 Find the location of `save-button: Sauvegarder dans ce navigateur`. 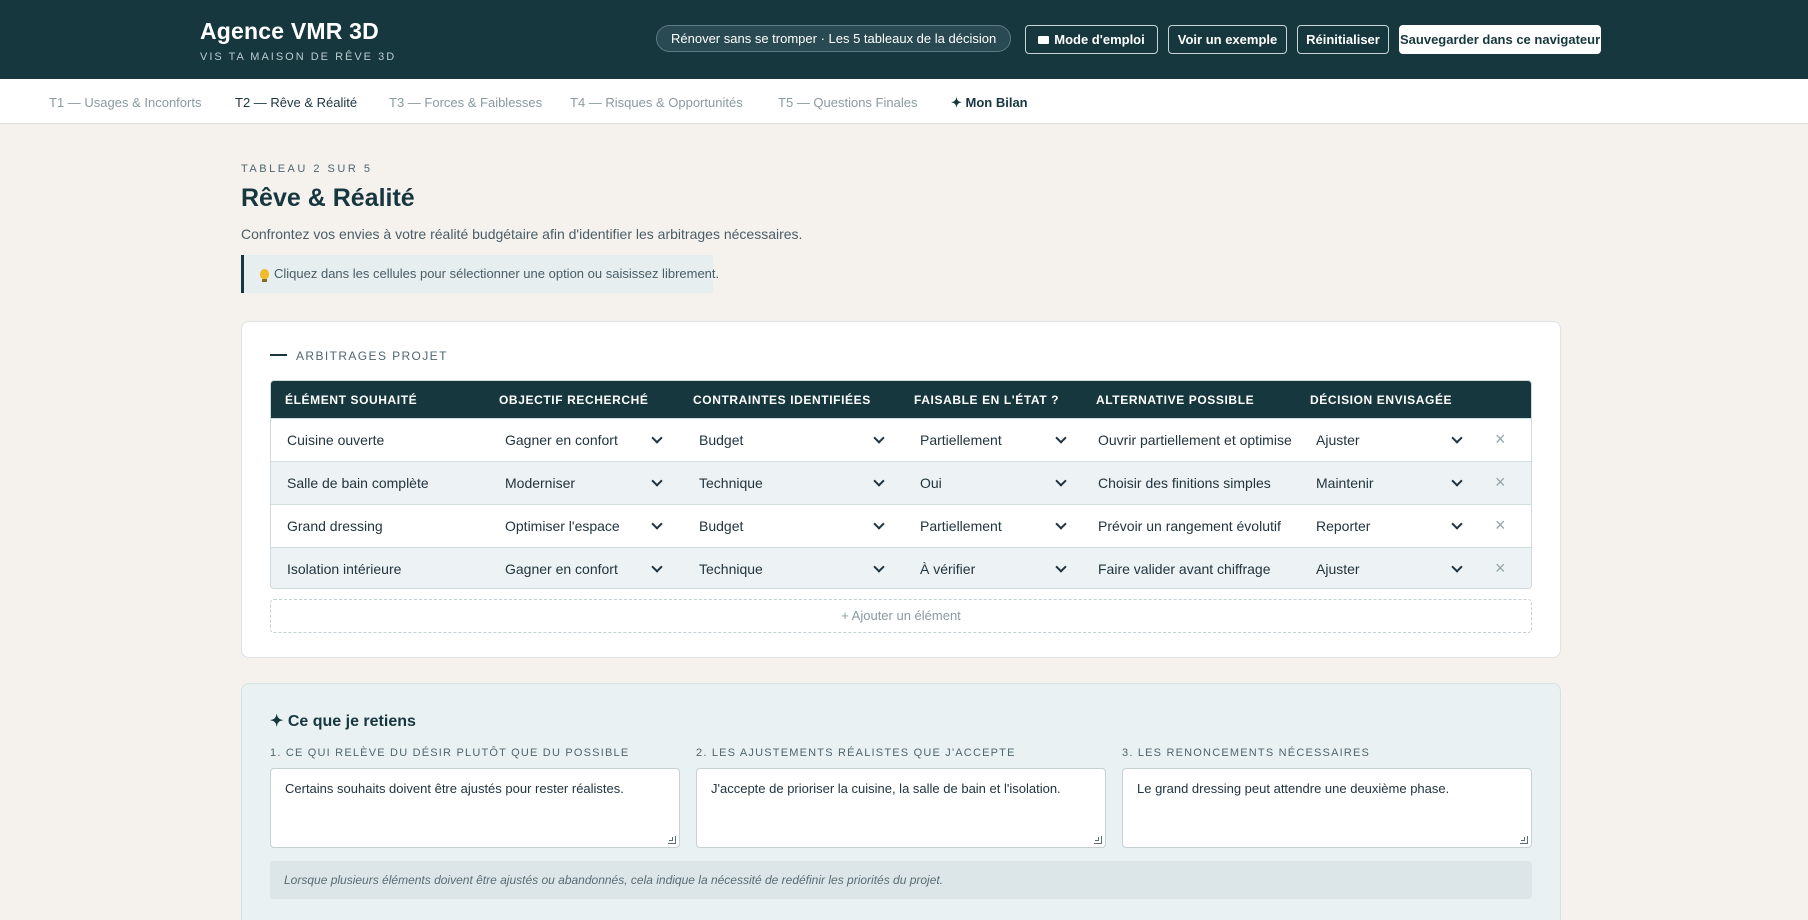

save-button: Sauvegarder dans ce navigateur is located at coordinates (1500, 39).